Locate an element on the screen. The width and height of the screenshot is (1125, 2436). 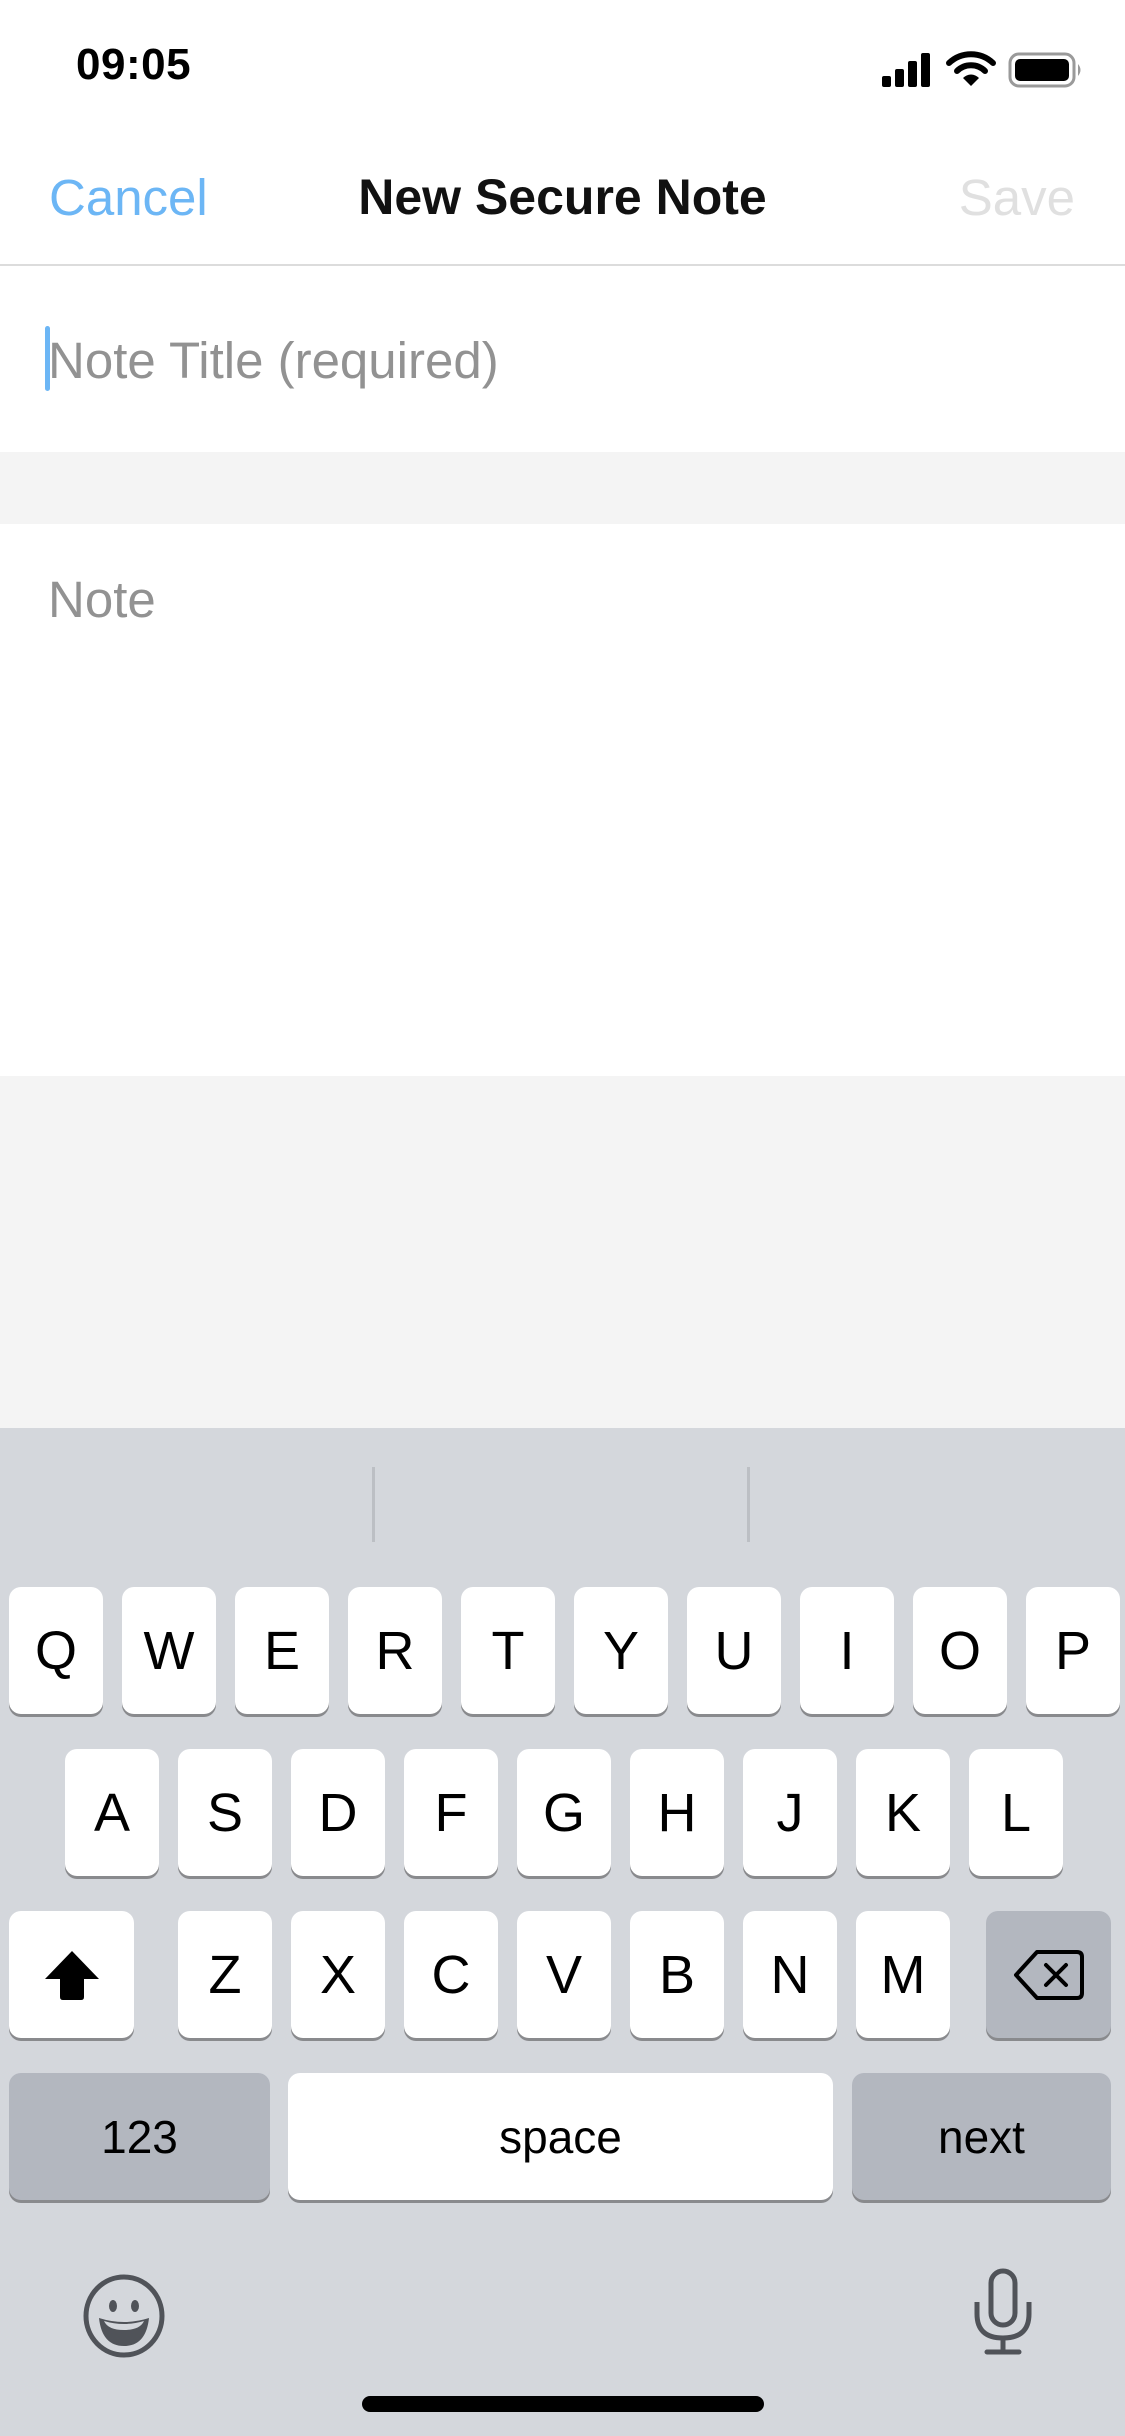
note-title-input is located at coordinates (563, 360).